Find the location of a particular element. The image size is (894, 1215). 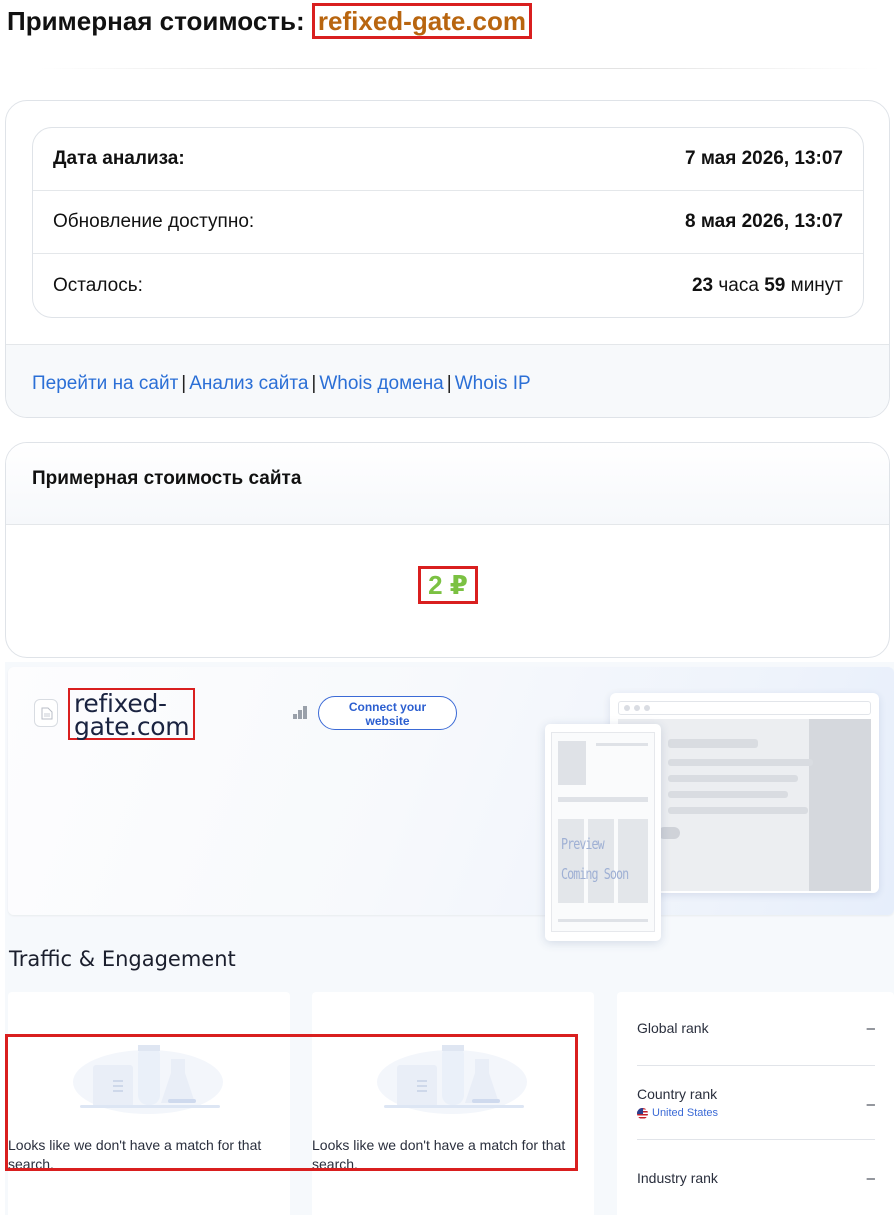

remaining-minutes: 59 is located at coordinates (775, 285).